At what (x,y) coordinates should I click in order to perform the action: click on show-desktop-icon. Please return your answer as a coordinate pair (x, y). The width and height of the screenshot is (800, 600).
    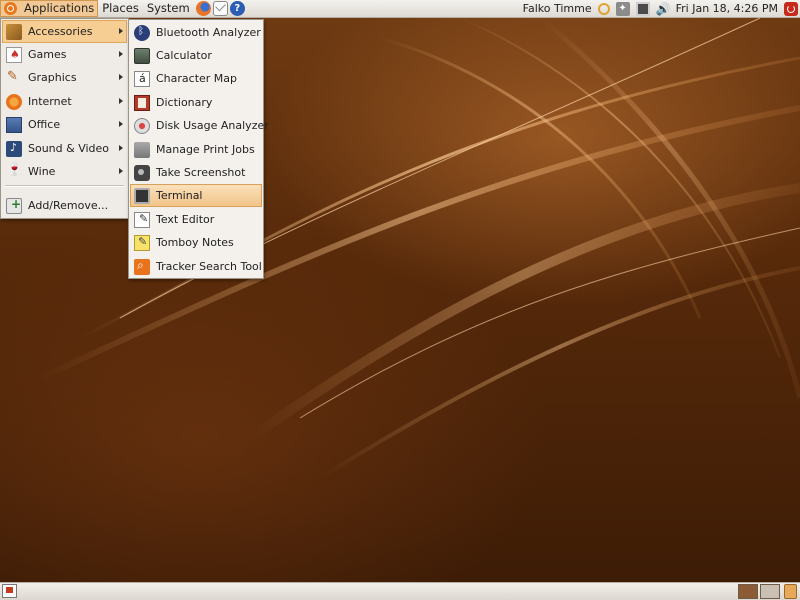
    Looking at the image, I should click on (9, 591).